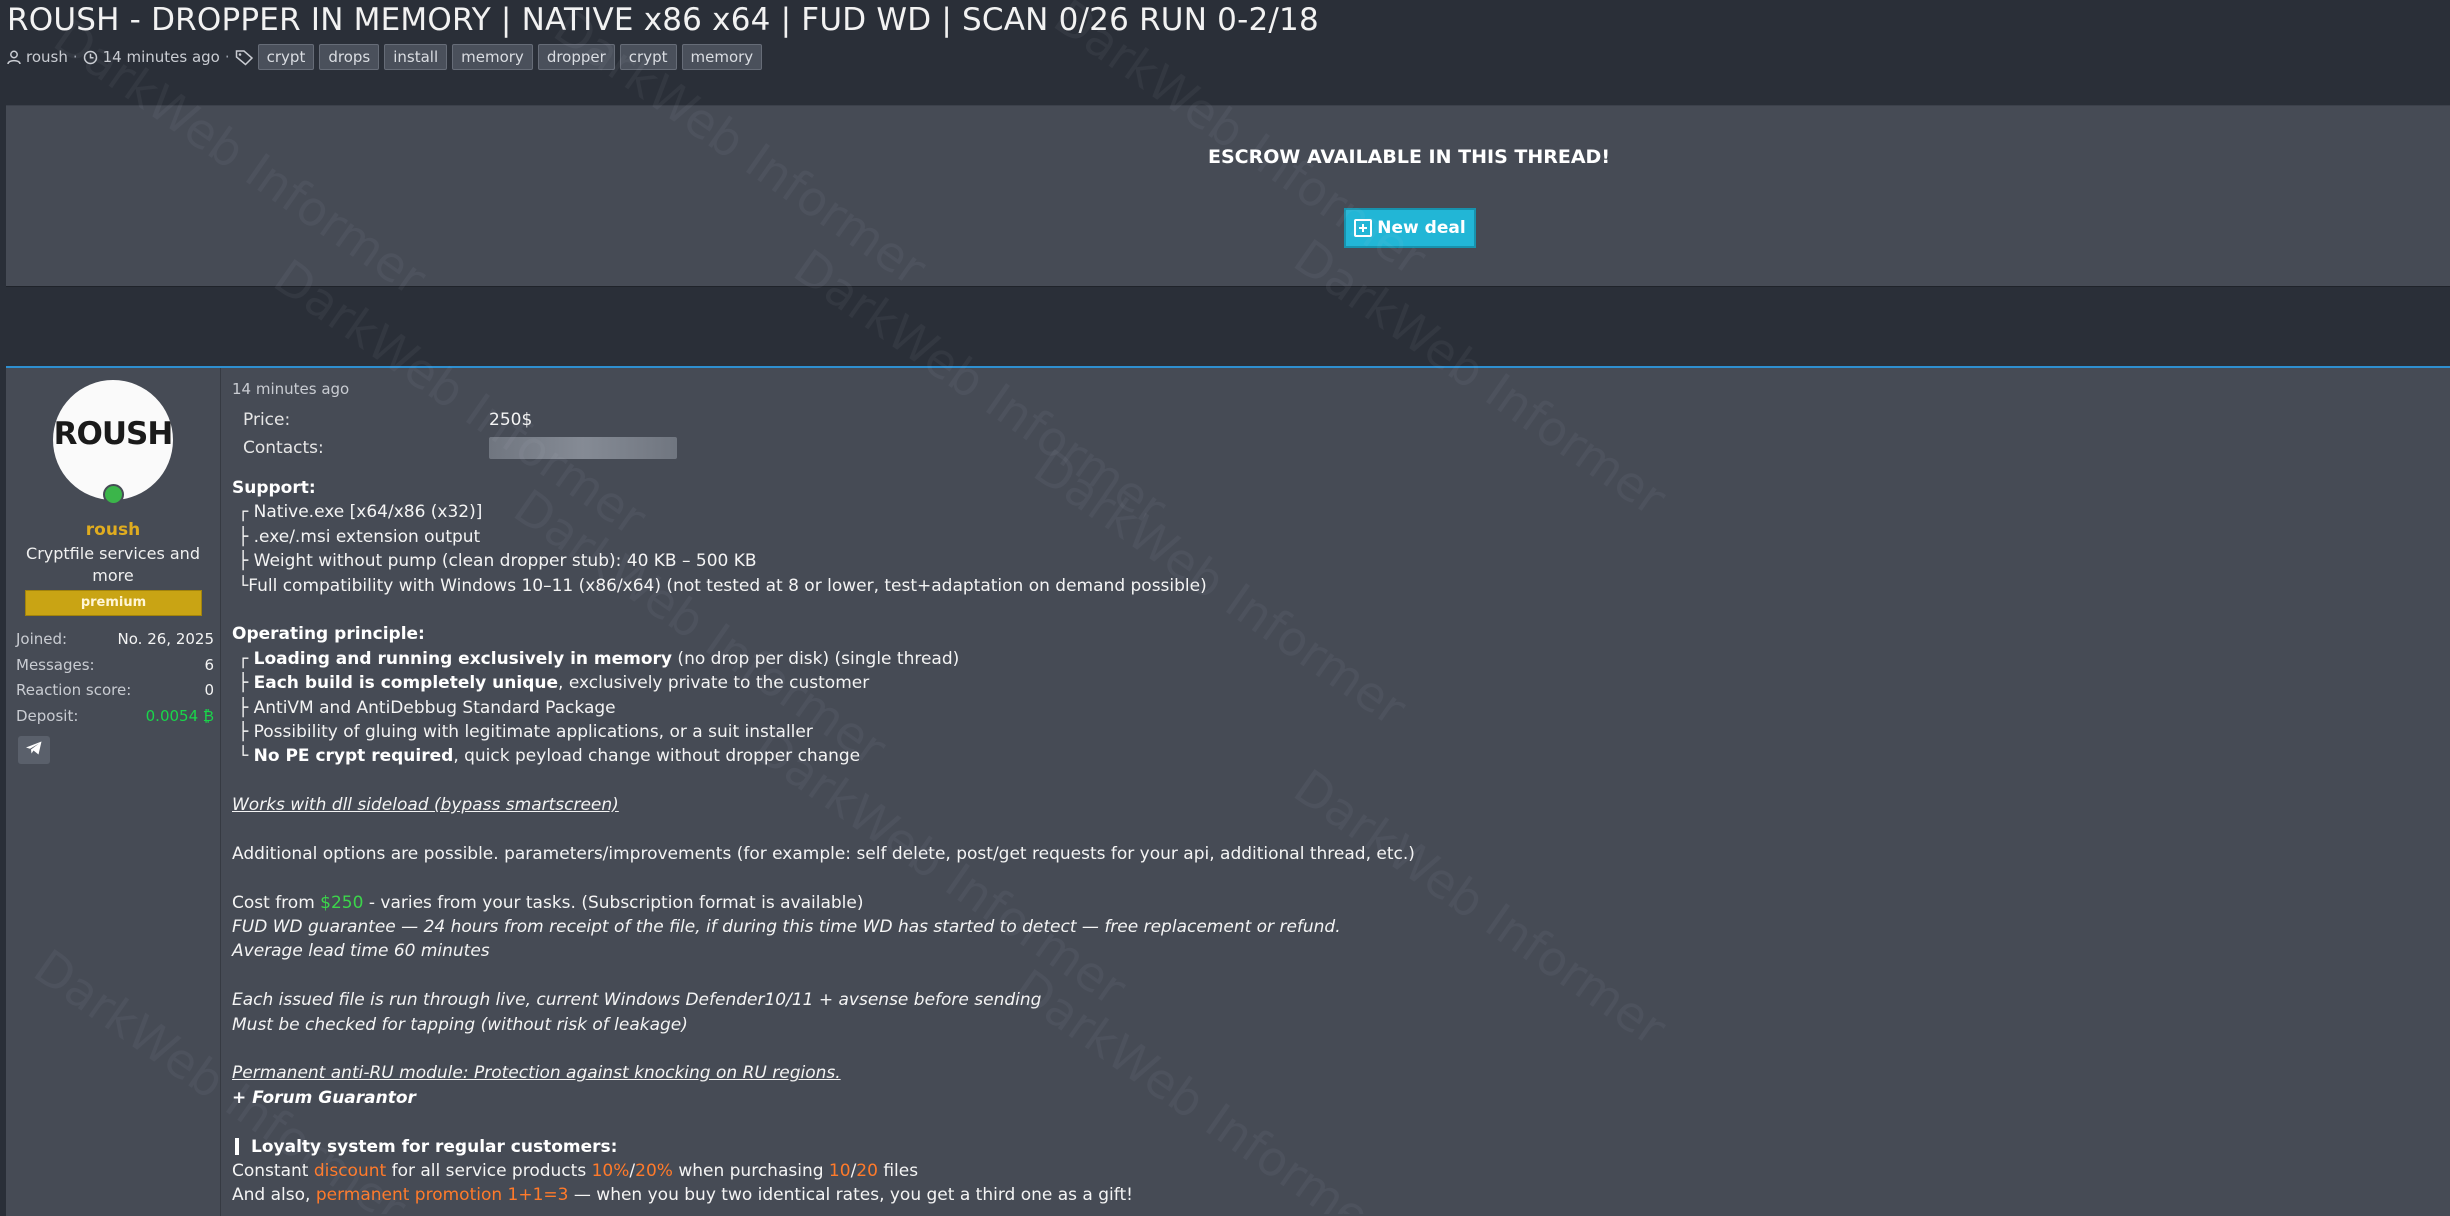 This screenshot has width=2450, height=1216. What do you see at coordinates (416, 57) in the screenshot?
I see `tag: install` at bounding box center [416, 57].